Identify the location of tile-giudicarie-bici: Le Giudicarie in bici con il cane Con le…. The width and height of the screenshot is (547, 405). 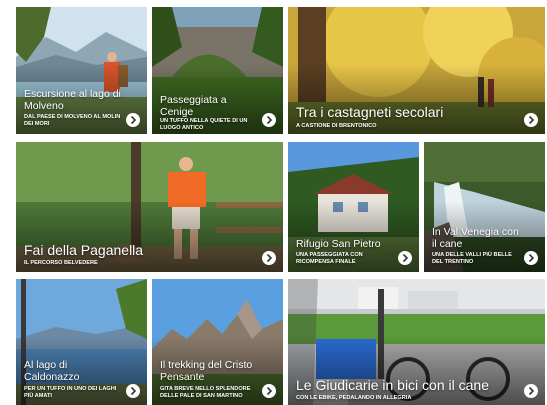
(416, 342).